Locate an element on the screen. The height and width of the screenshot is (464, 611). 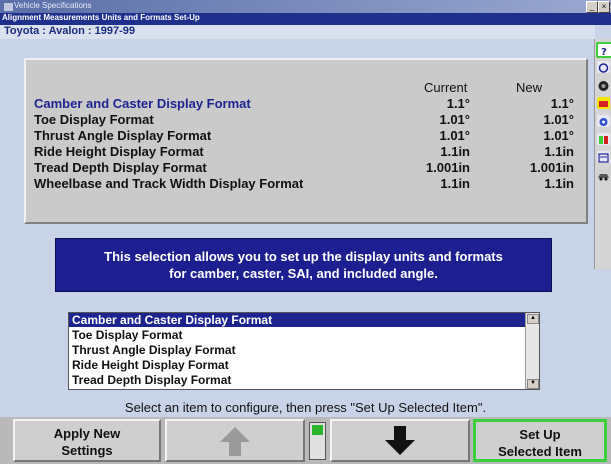
move-down-button is located at coordinates (400, 440).